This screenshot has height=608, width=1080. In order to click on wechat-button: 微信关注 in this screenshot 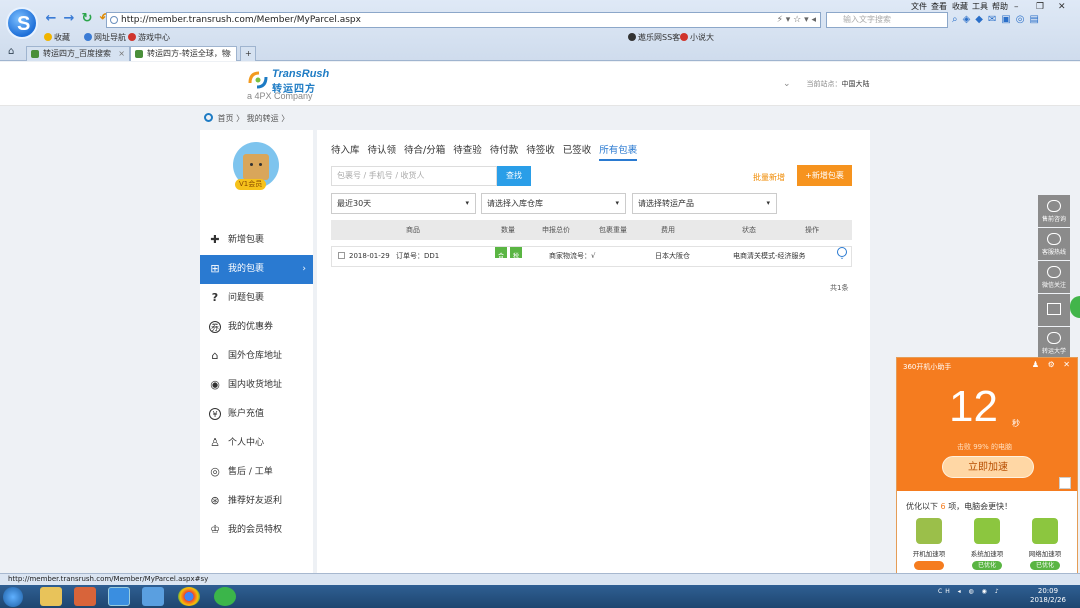, I will do `click(1054, 277)`.